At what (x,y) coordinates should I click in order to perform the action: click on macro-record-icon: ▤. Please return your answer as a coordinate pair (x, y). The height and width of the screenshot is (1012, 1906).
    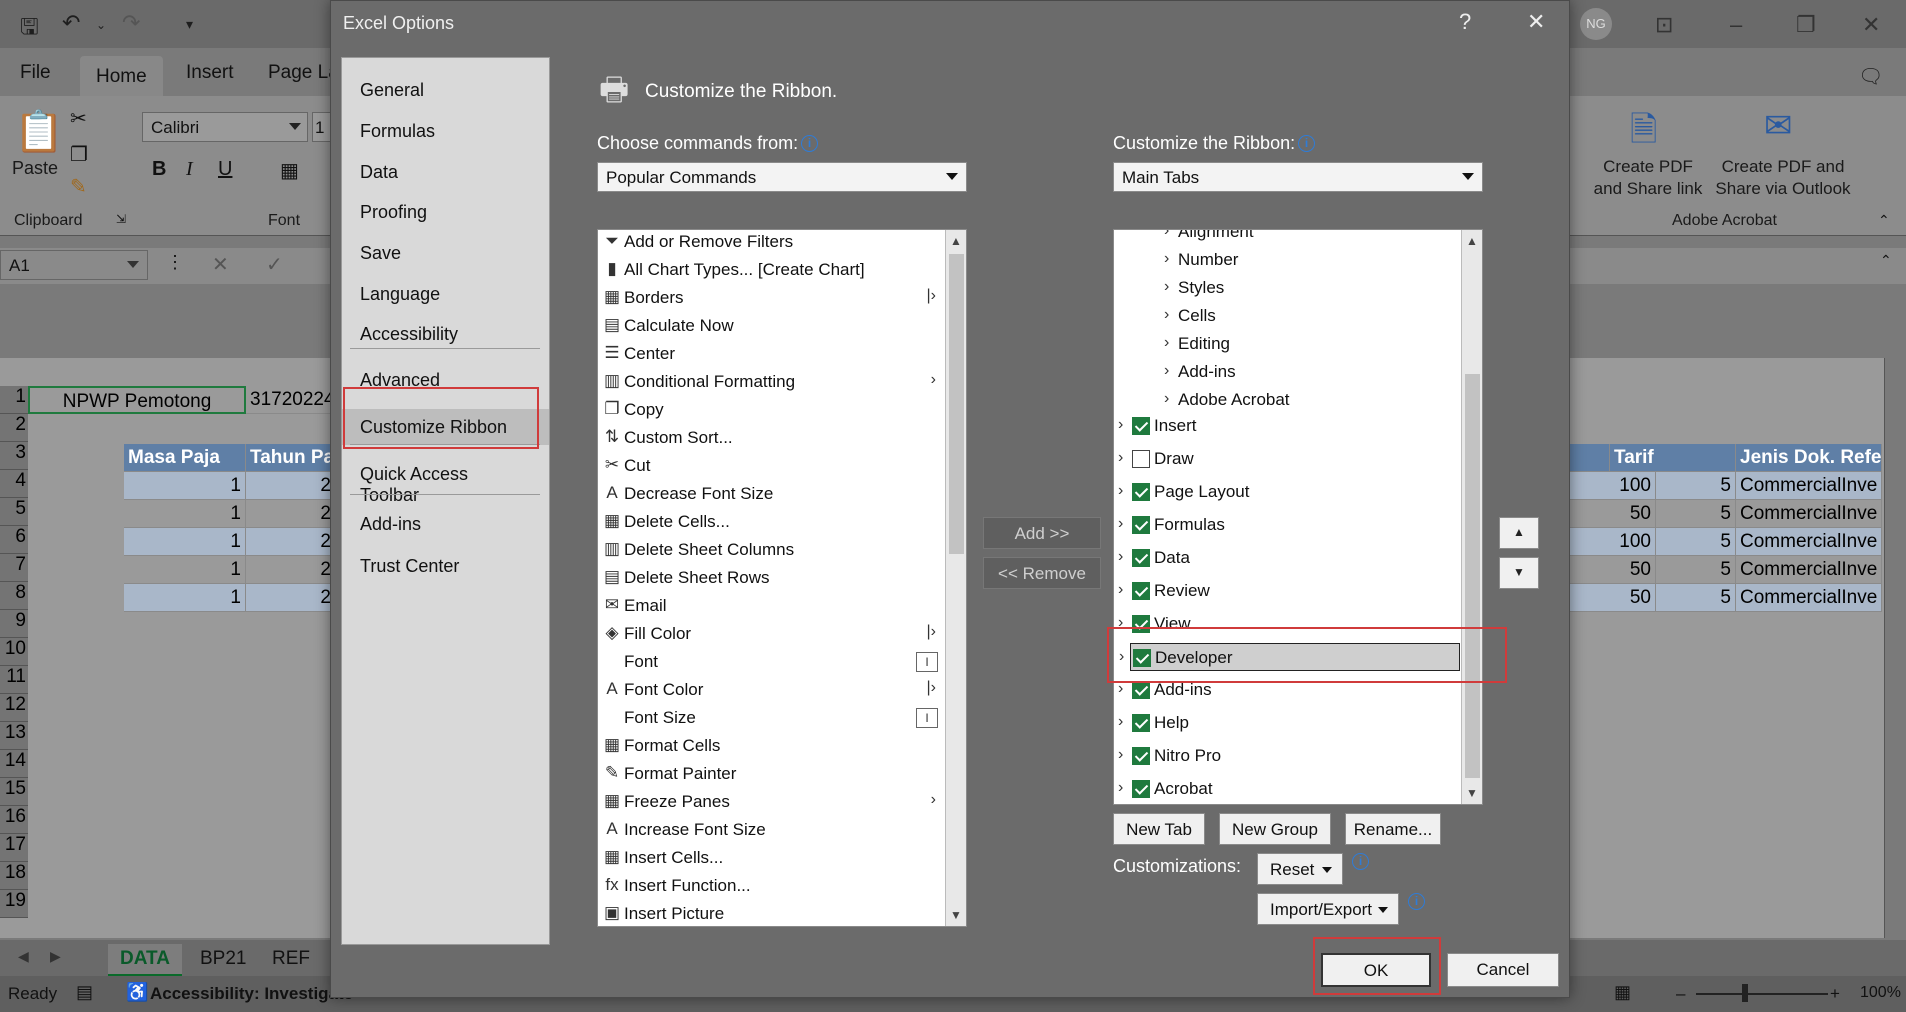
    Looking at the image, I should click on (84, 992).